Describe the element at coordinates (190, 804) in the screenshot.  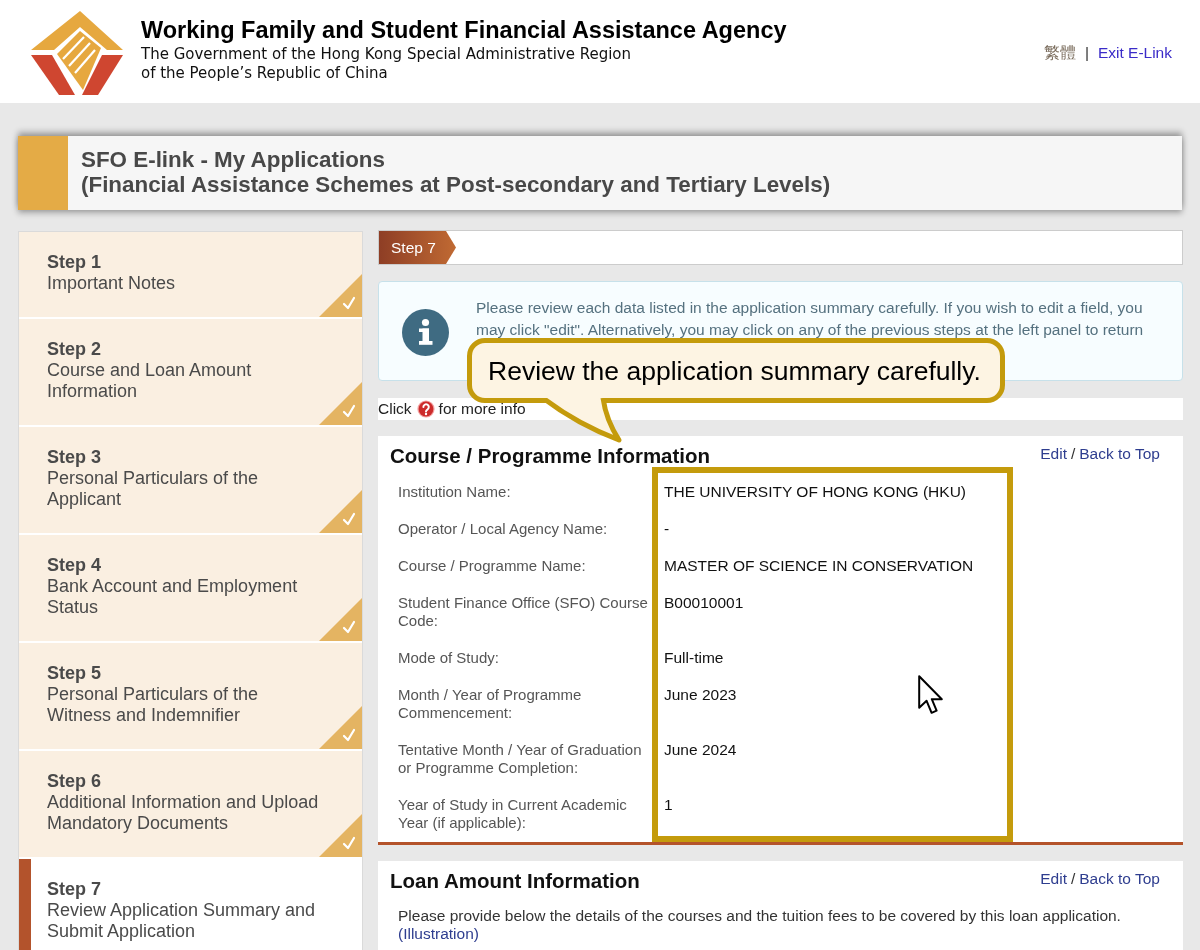
I see `step-item: Step 6 Additional Information and Upload Mandatory Documents` at that location.